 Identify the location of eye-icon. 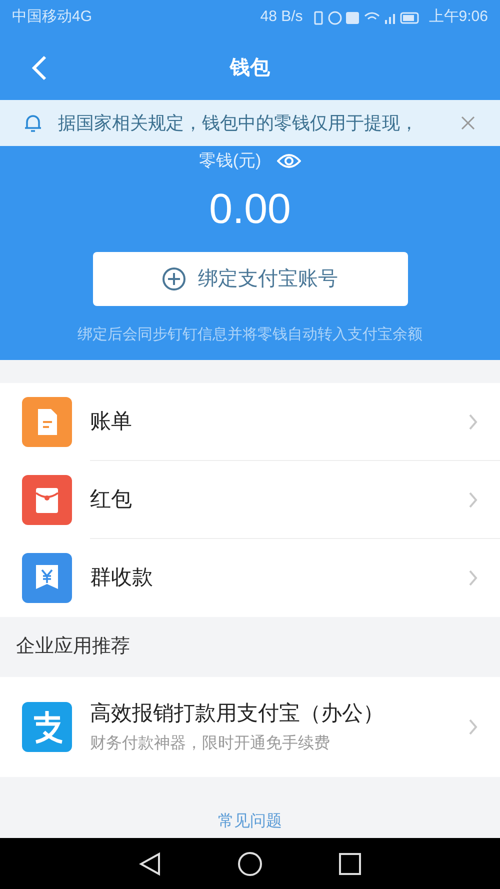
(289, 160).